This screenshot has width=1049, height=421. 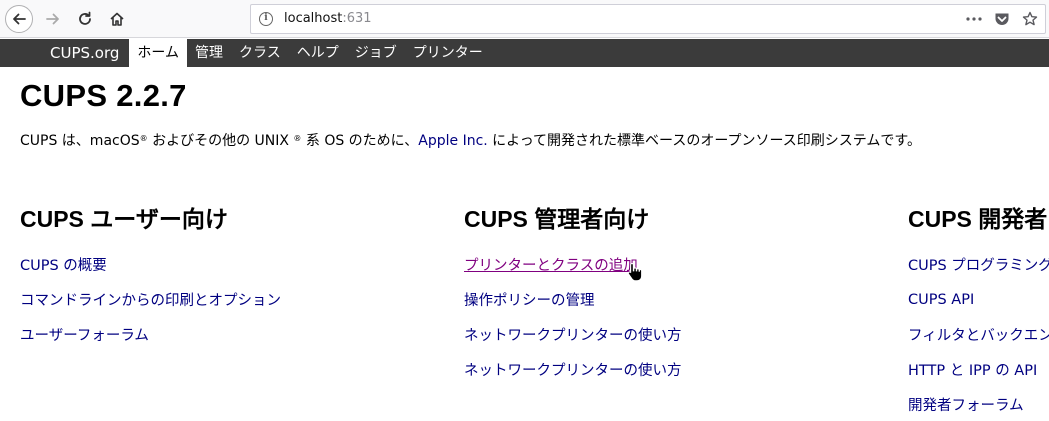 What do you see at coordinates (972, 371) in the screenshot?
I see `link-http-ipp-api: HTTP と IPP の API` at bounding box center [972, 371].